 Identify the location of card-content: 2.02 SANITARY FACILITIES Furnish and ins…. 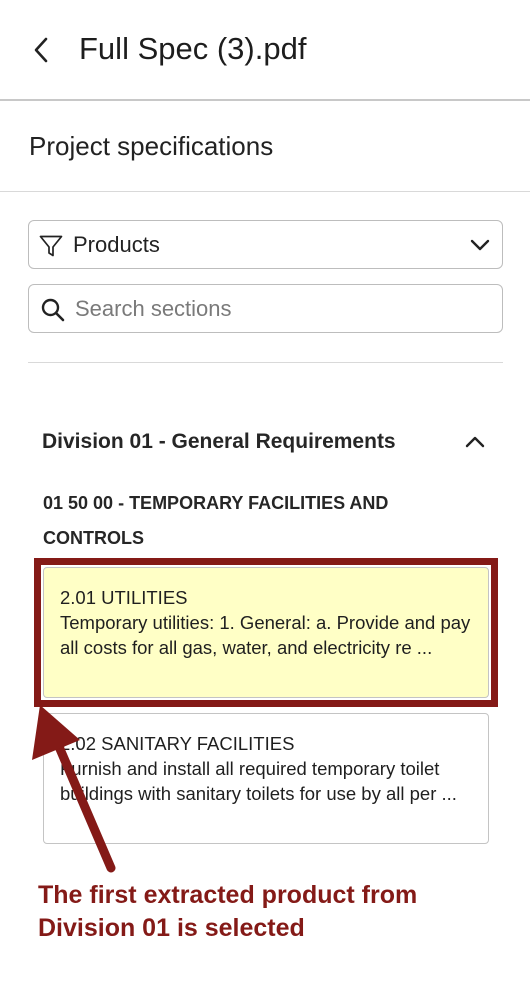
(270, 768).